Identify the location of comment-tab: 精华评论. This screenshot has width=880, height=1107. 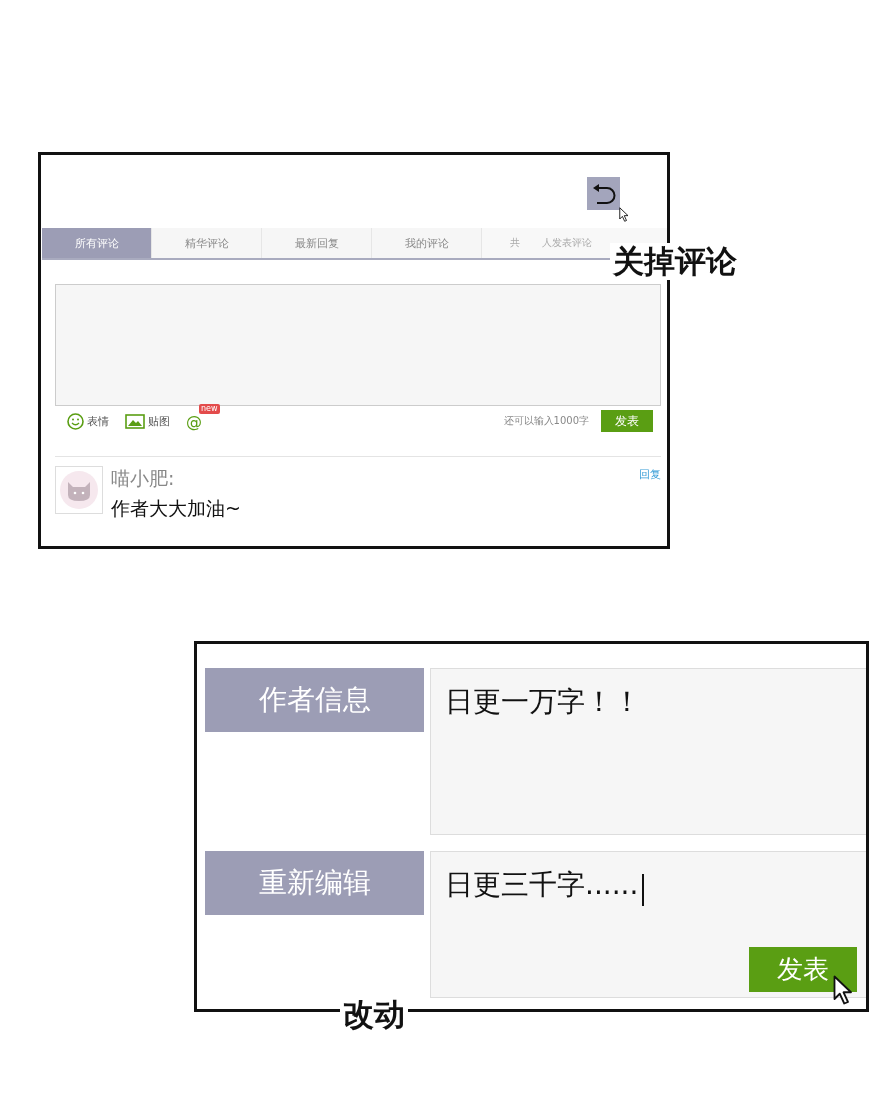
(207, 243).